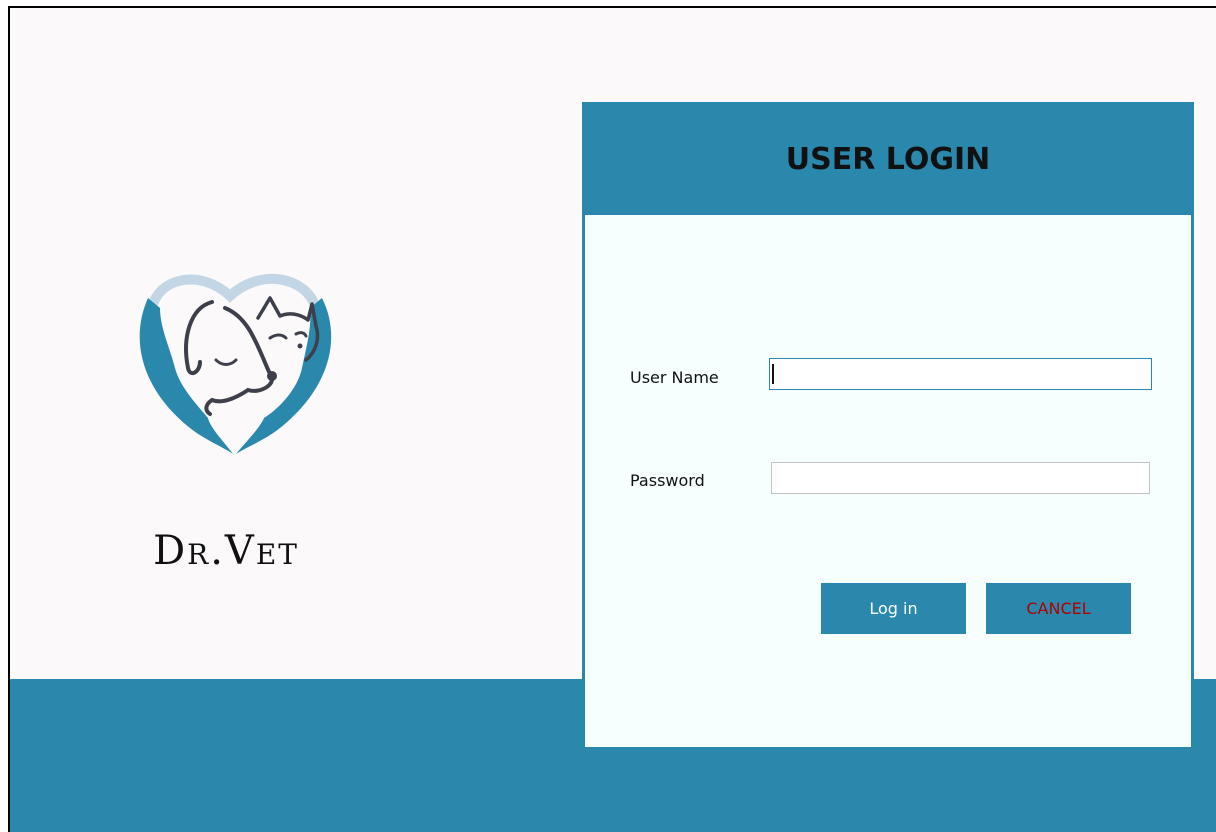  I want to click on brand-name: Dr.Vet, so click(226, 551).